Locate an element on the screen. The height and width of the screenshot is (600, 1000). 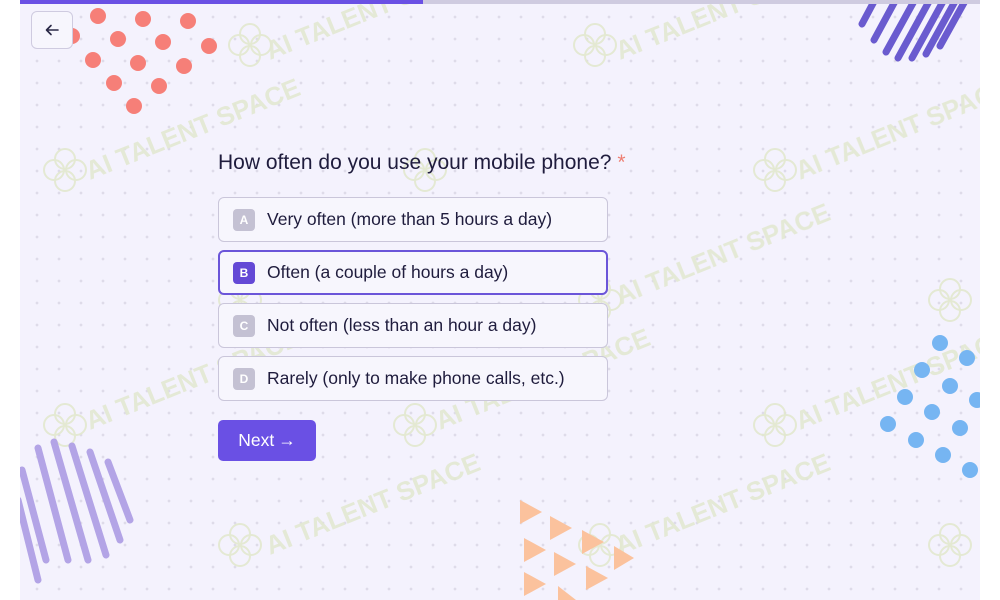
option-label: Rarely (only to make phone calls, etc.) is located at coordinates (416, 378).